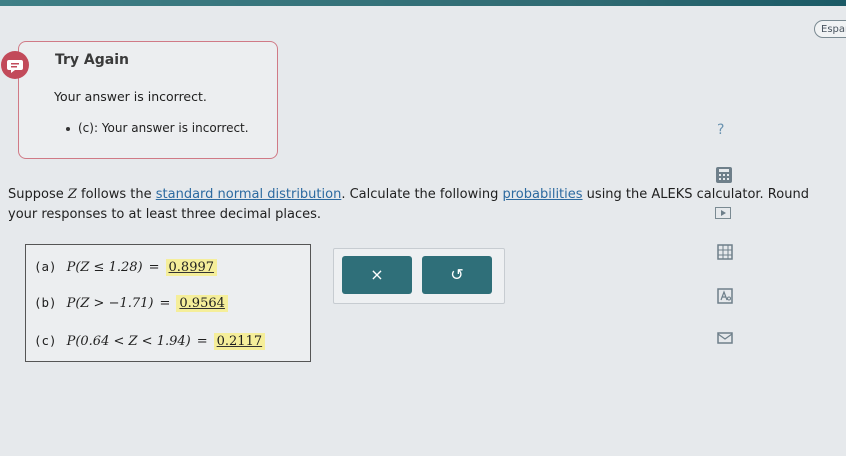 Image resolution: width=846 pixels, height=456 pixels. Describe the element at coordinates (249, 194) in the screenshot. I see `link-standard-normal: standard normal distribution` at that location.